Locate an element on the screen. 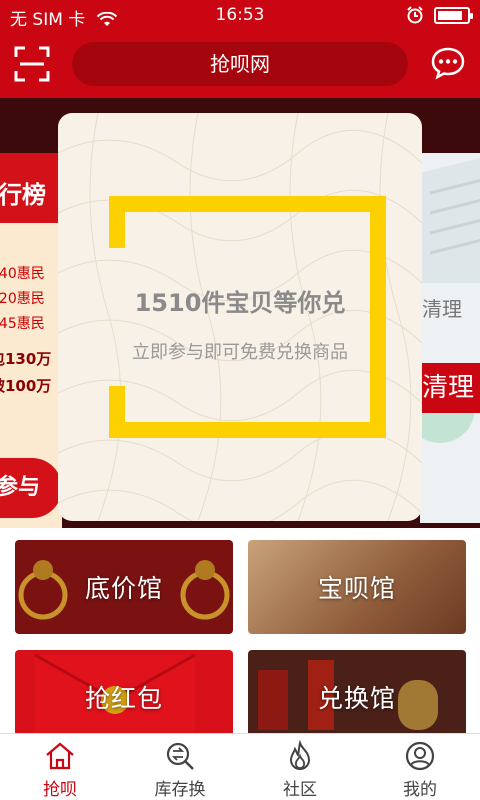 The width and height of the screenshot is (480, 800). tab-home: 抢呗 is located at coordinates (60, 767).